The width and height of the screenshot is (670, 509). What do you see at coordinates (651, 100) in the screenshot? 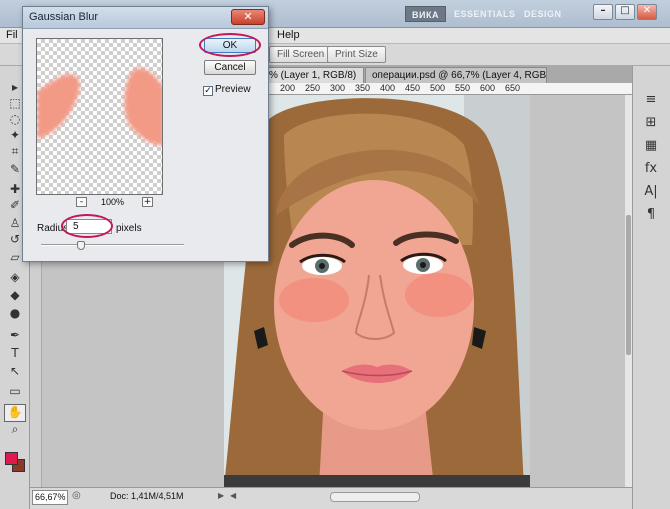
I see `panel-toggle-icon: ≡` at bounding box center [651, 100].